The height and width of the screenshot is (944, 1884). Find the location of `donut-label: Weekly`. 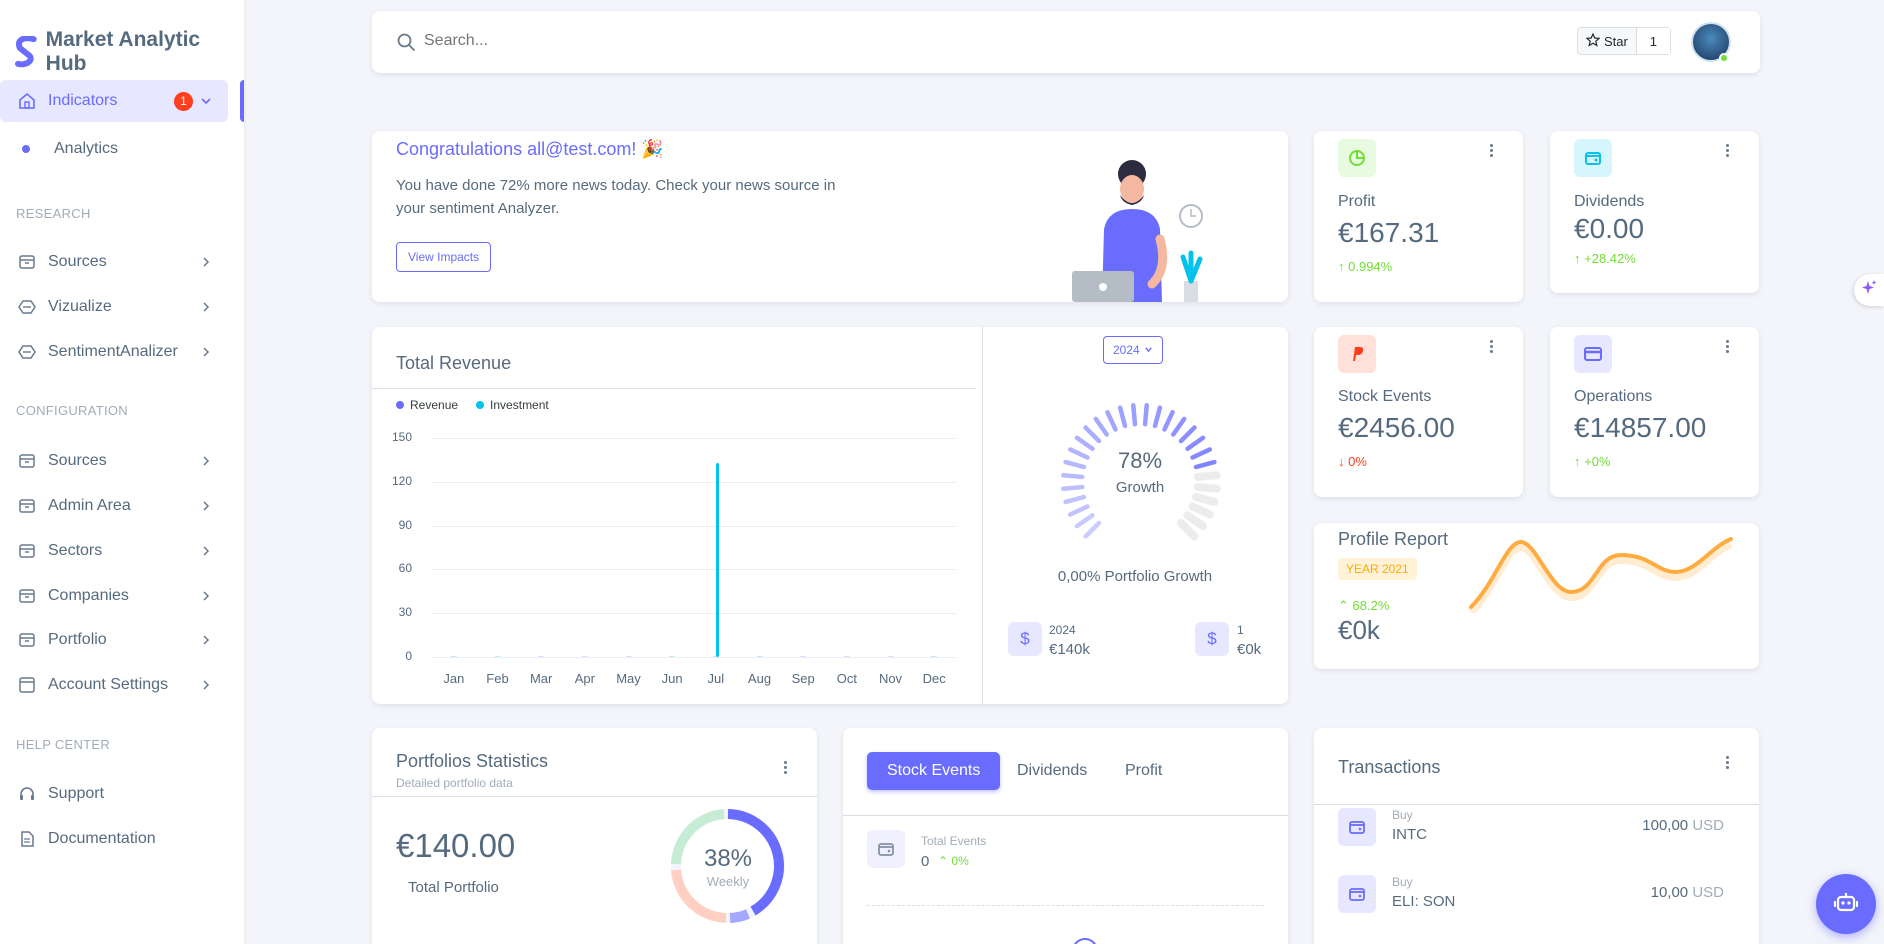

donut-label: Weekly is located at coordinates (728, 881).